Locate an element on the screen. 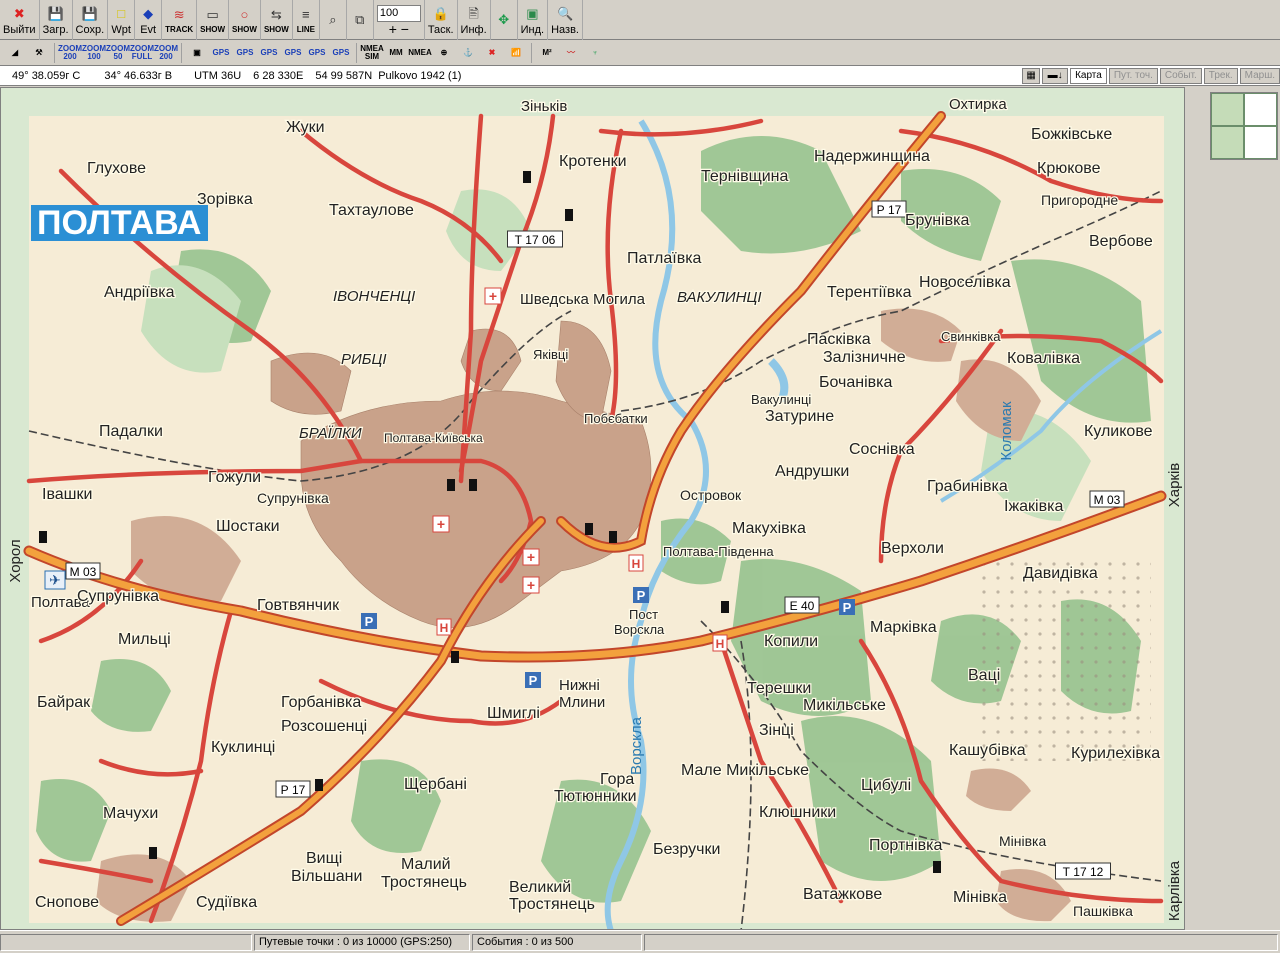 This screenshot has height=953, width=1280. nmea-button: NMEA SIM is located at coordinates (372, 53).